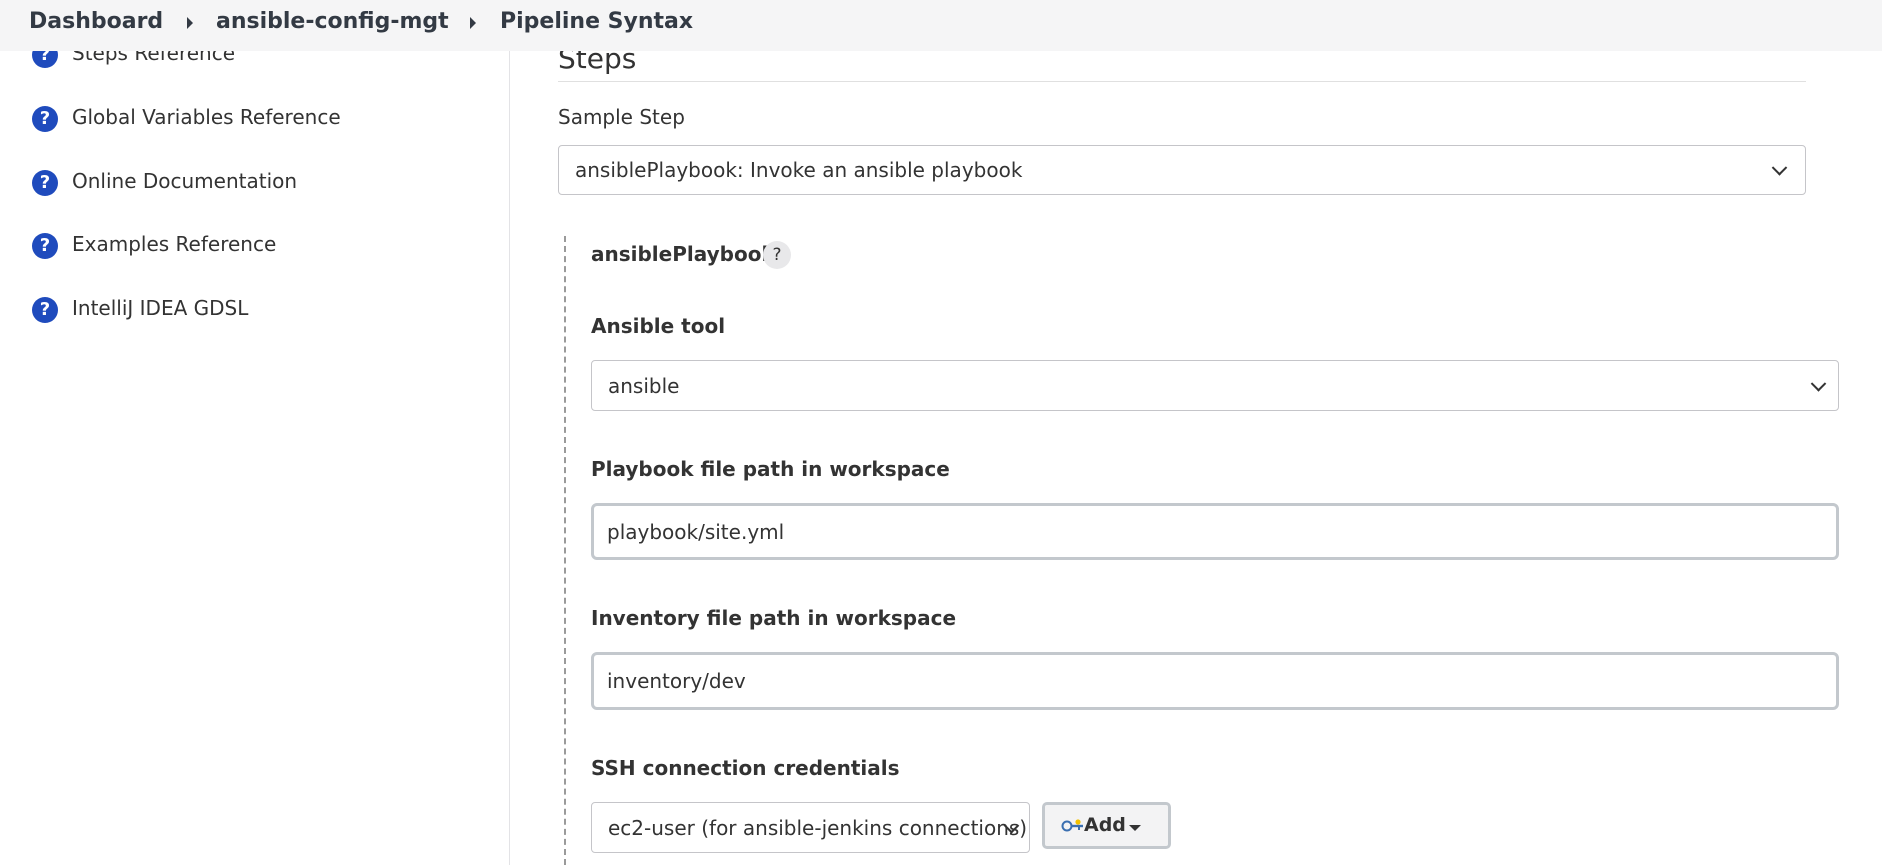 The height and width of the screenshot is (865, 1882). What do you see at coordinates (1215, 531) in the screenshot?
I see `playbook-path-input: playbook/site.yml` at bounding box center [1215, 531].